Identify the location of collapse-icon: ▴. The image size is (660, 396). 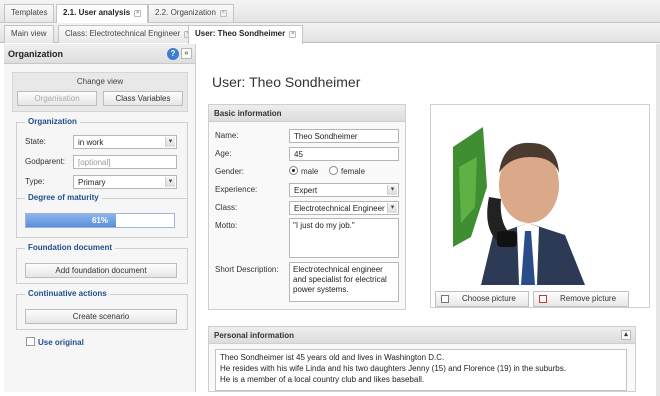
(626, 335).